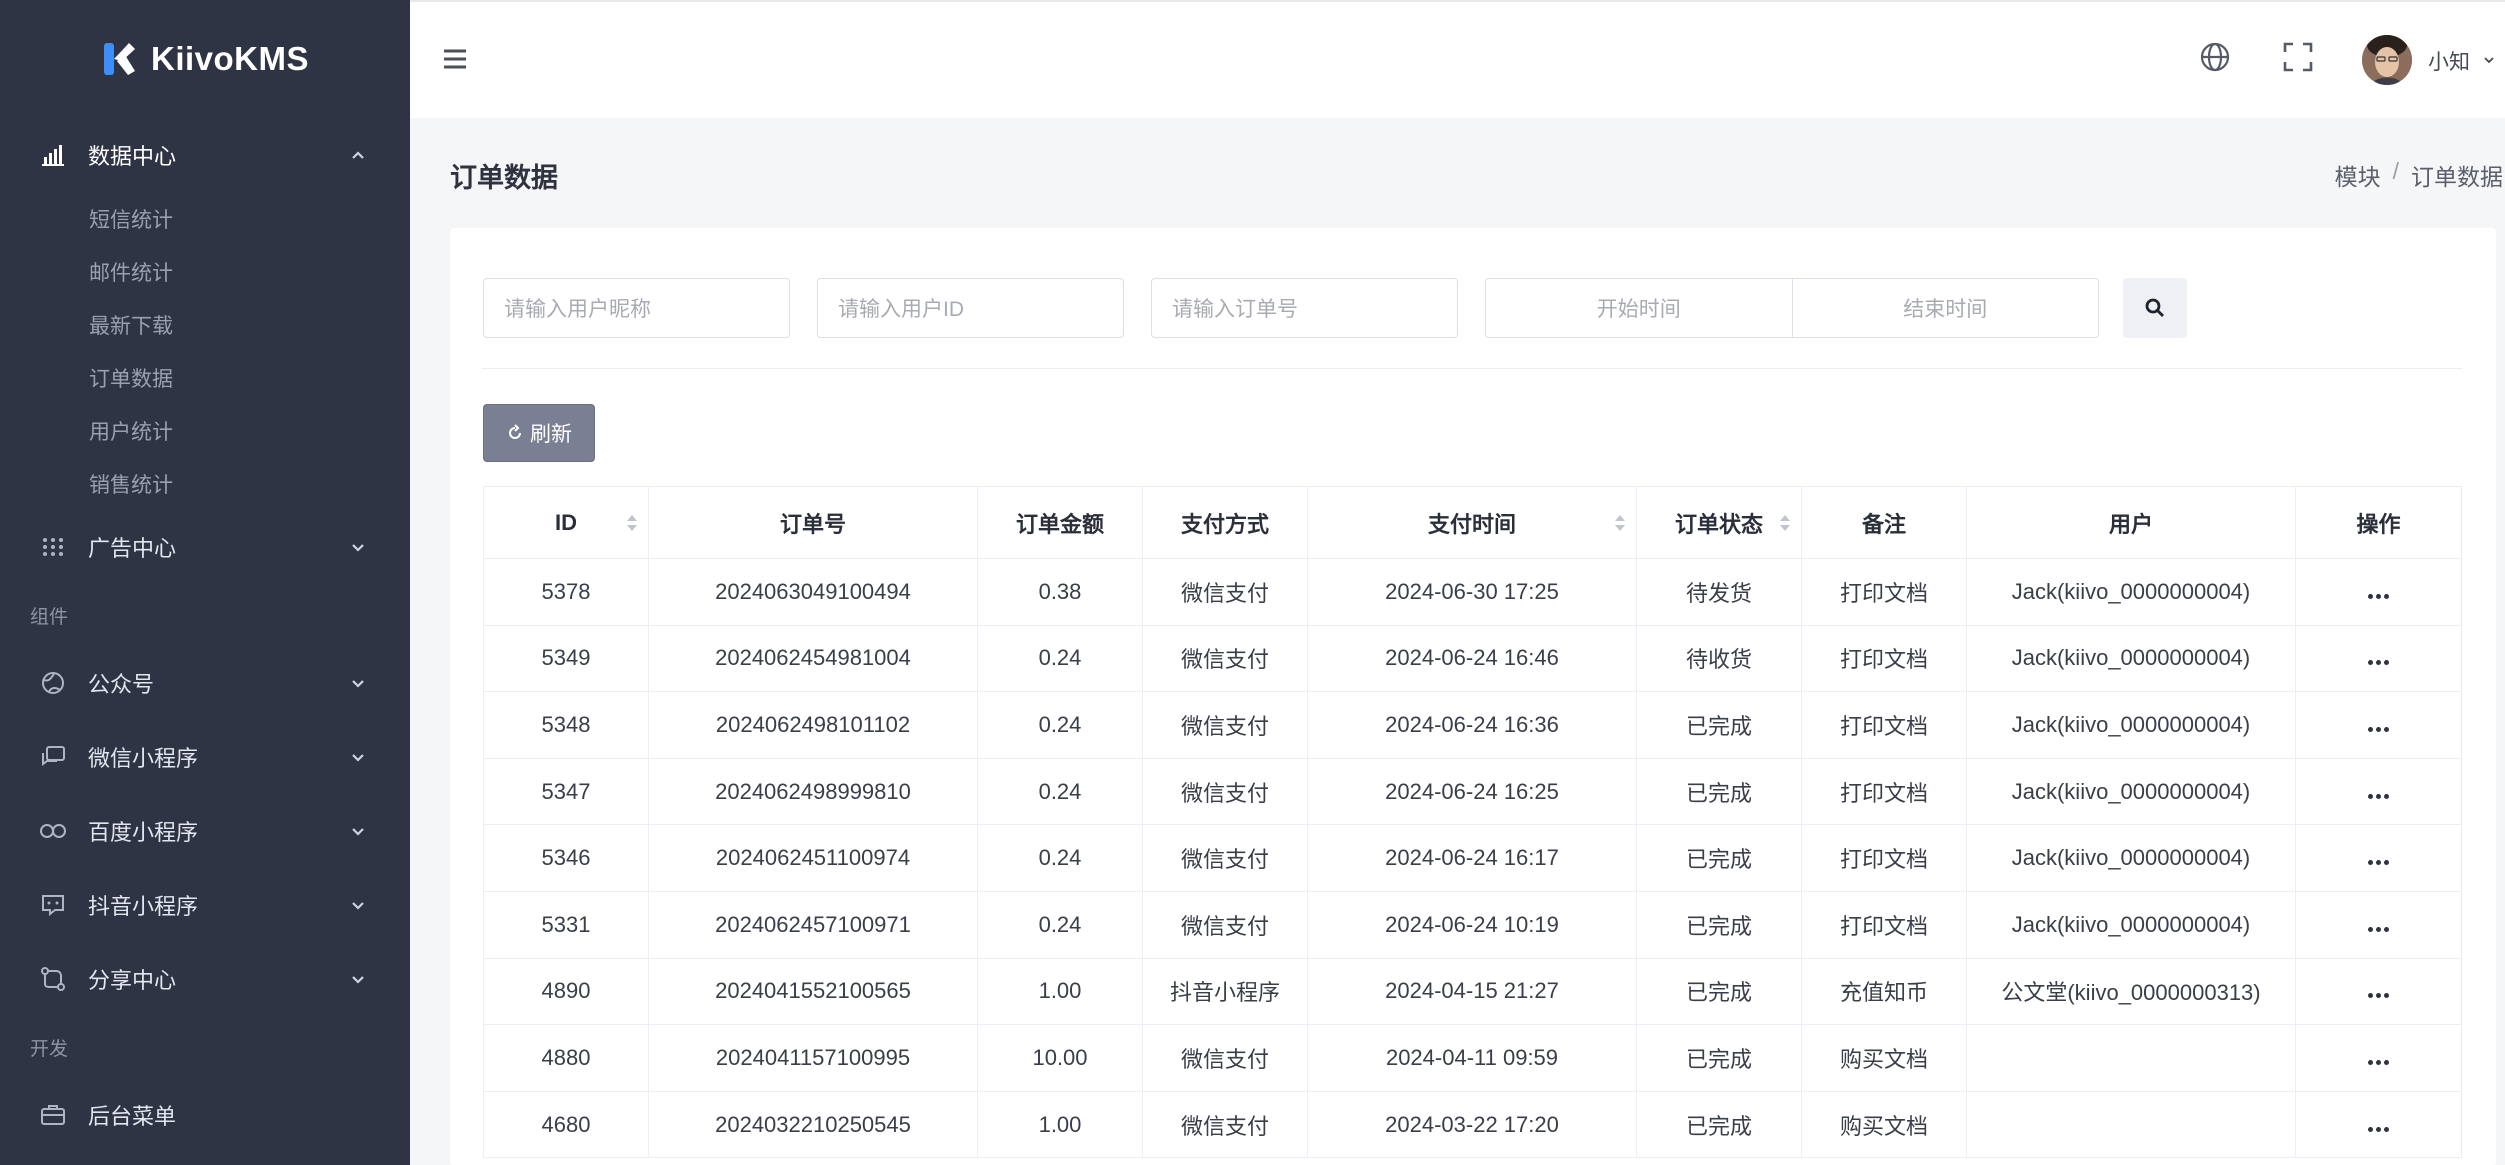 The image size is (2505, 1165). Describe the element at coordinates (205, 218) in the screenshot. I see `submenu-item-sms-stats: 短信统计` at that location.